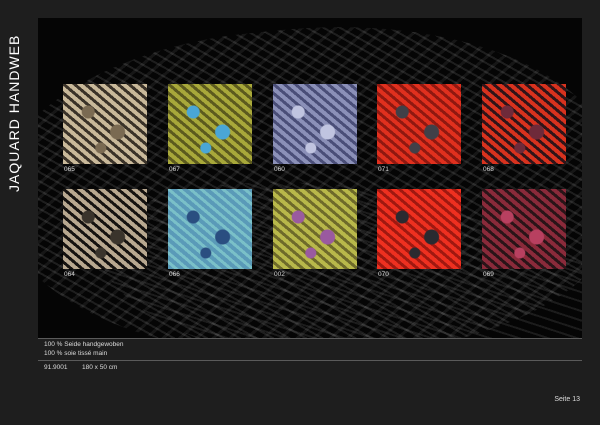 The width and height of the screenshot is (600, 425). I want to click on page-number: Seite 13, so click(567, 399).